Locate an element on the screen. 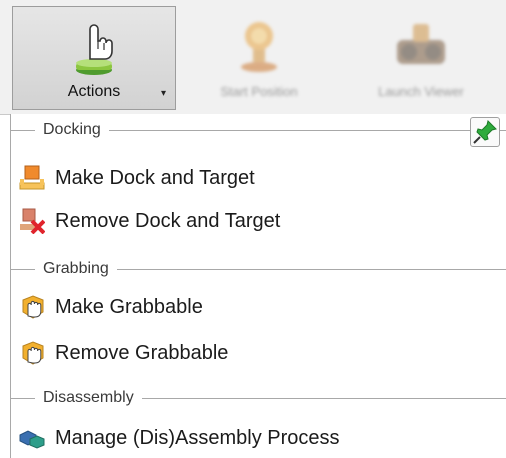 This screenshot has height=458, width=506. start-position-button: Start Position is located at coordinates (259, 58).